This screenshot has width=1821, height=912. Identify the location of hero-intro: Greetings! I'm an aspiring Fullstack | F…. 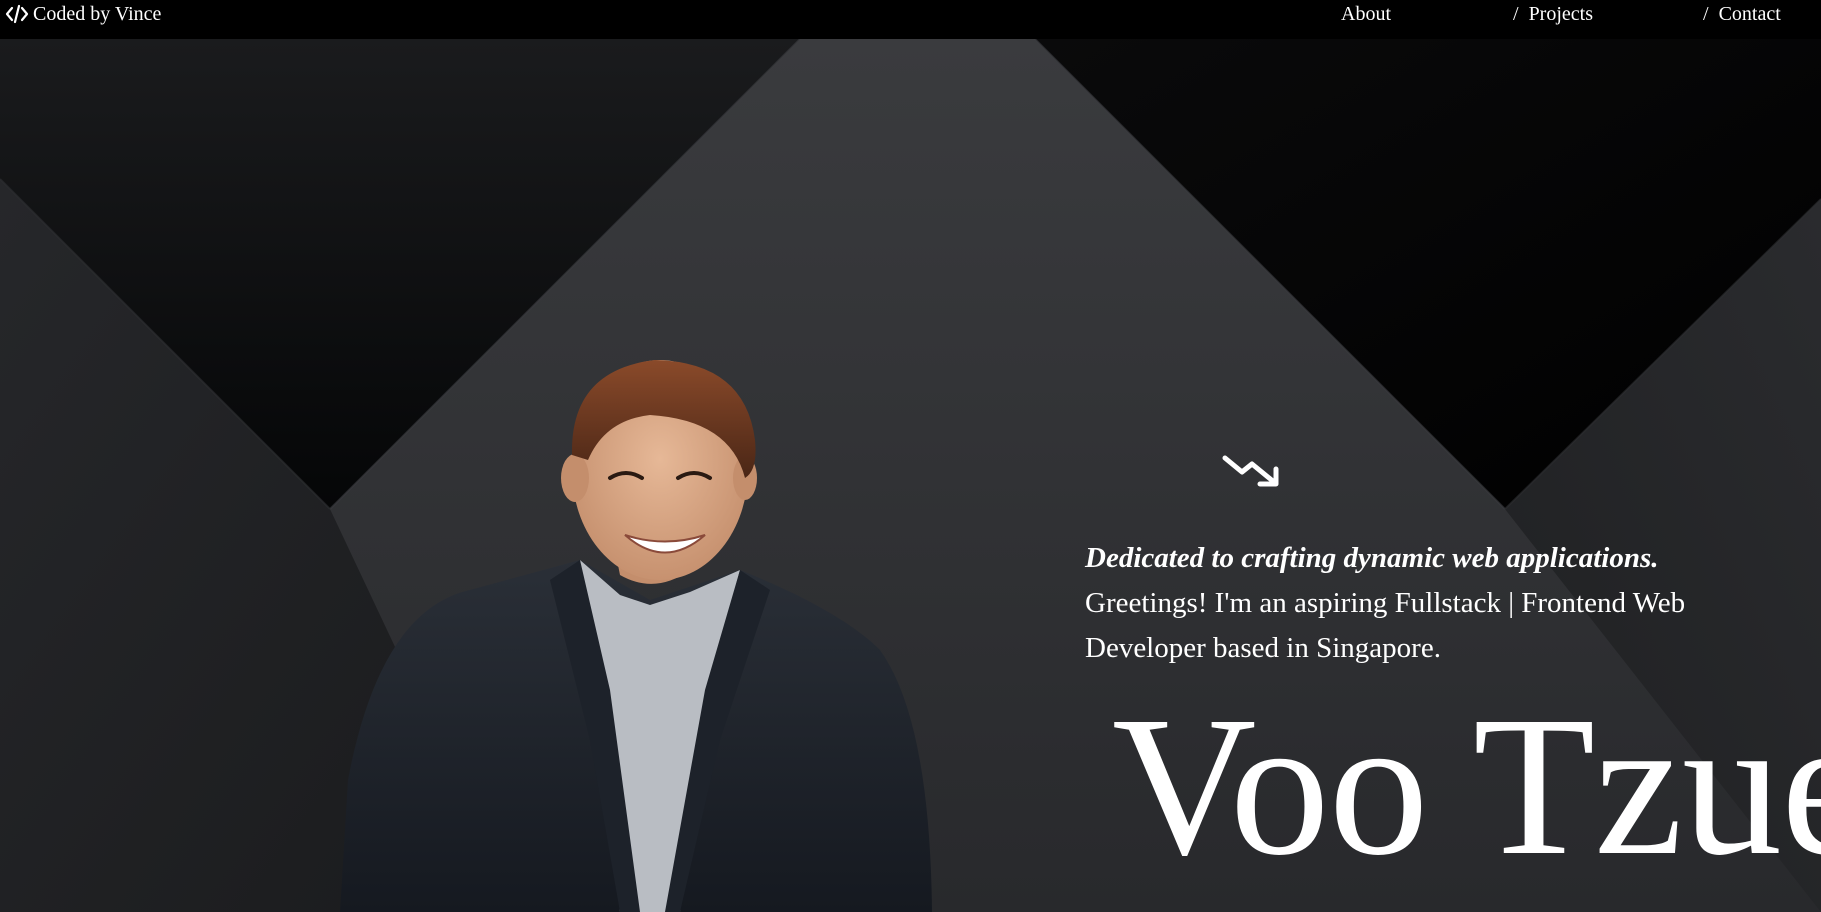
(1385, 625).